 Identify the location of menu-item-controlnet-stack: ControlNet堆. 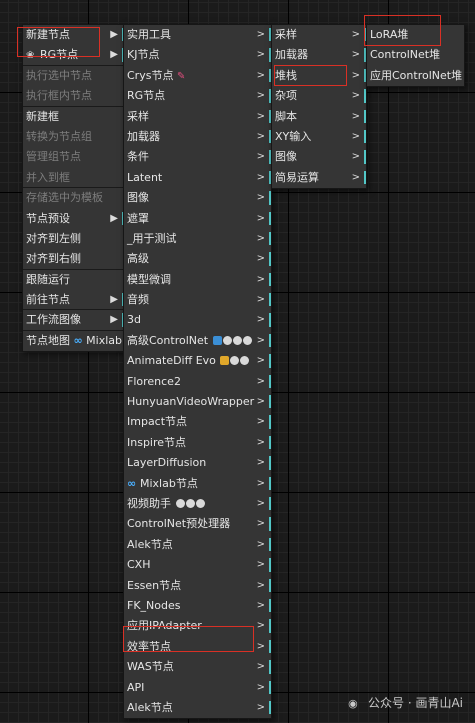
(415, 55).